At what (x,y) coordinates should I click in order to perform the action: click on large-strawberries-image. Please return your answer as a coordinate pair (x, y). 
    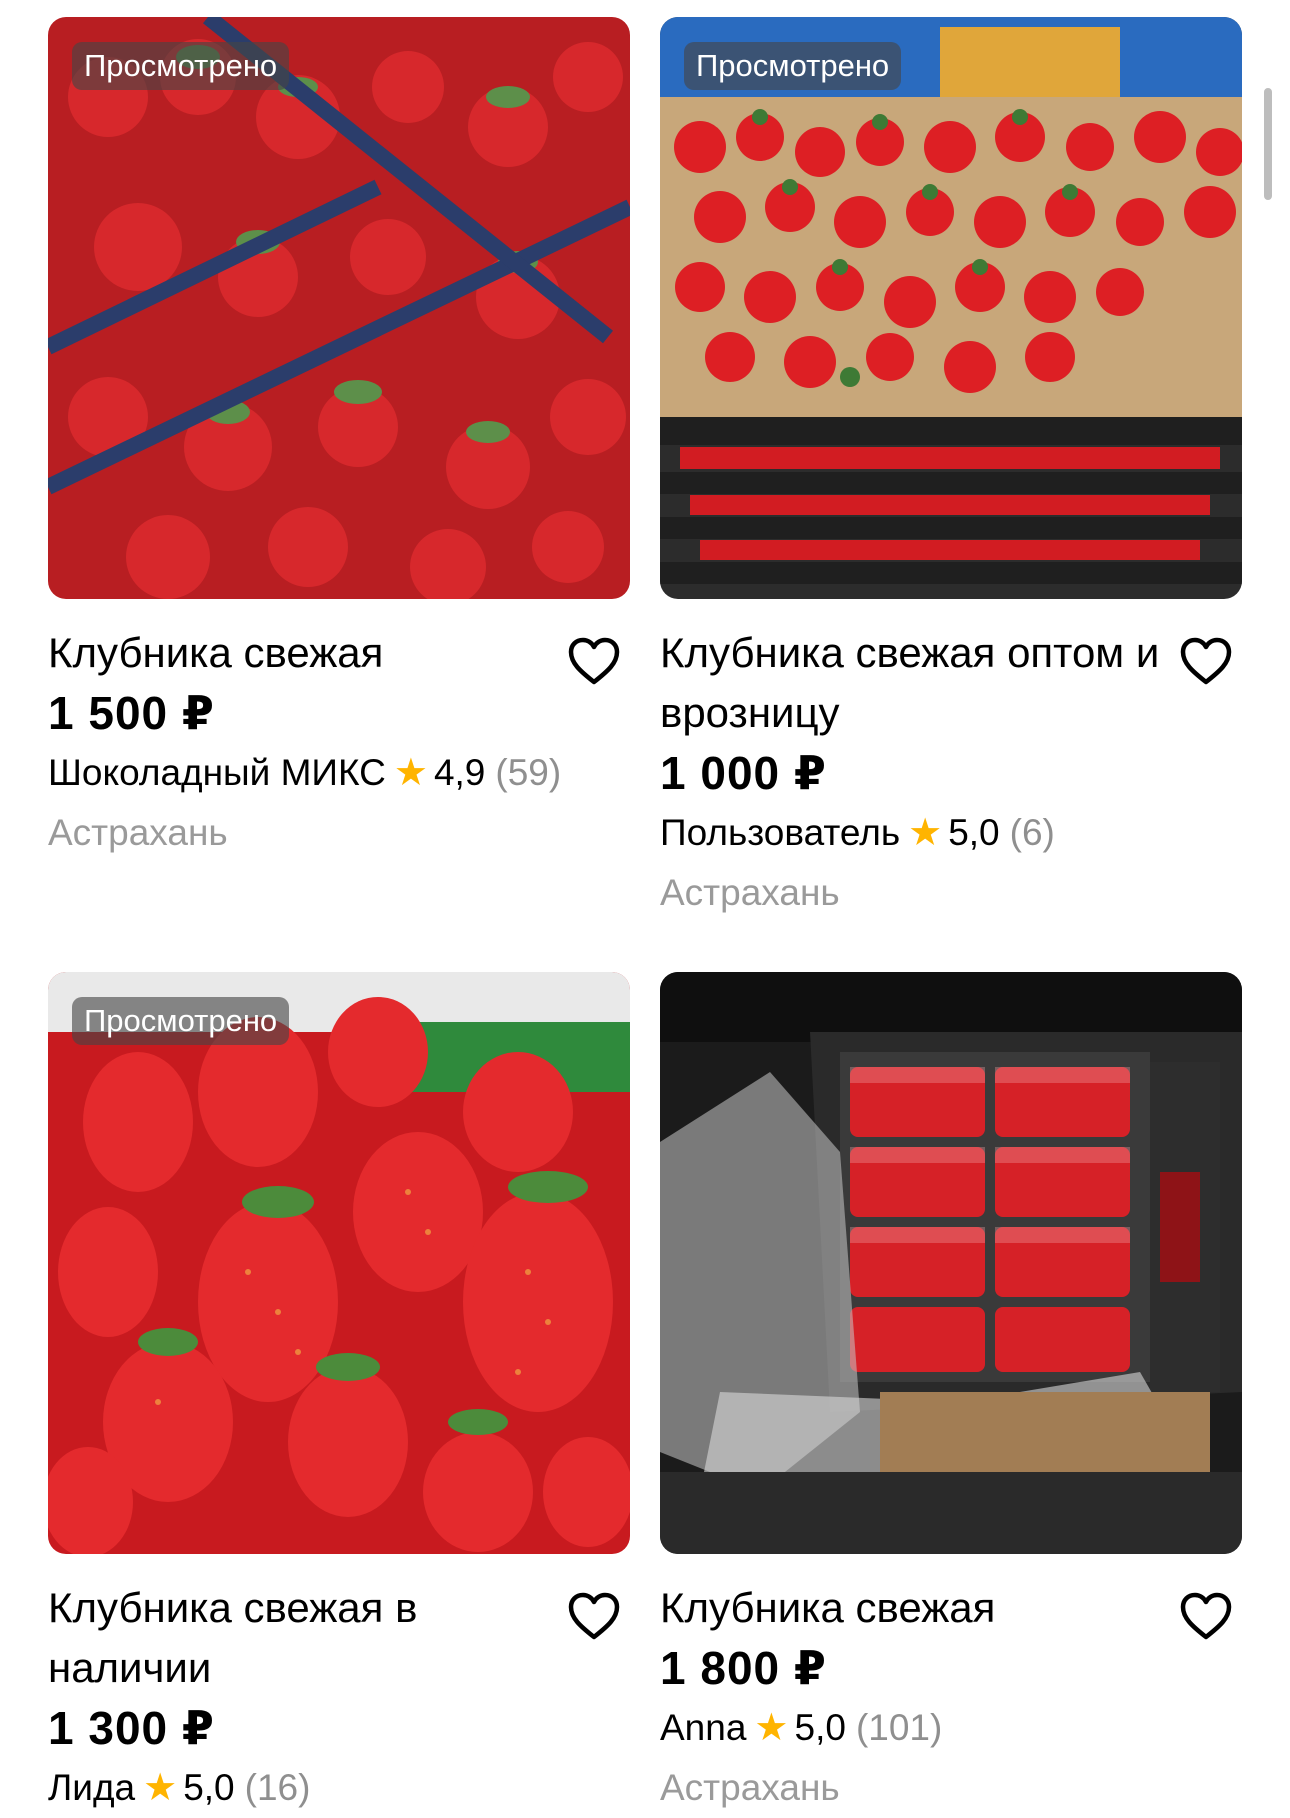
    Looking at the image, I should click on (339, 1263).